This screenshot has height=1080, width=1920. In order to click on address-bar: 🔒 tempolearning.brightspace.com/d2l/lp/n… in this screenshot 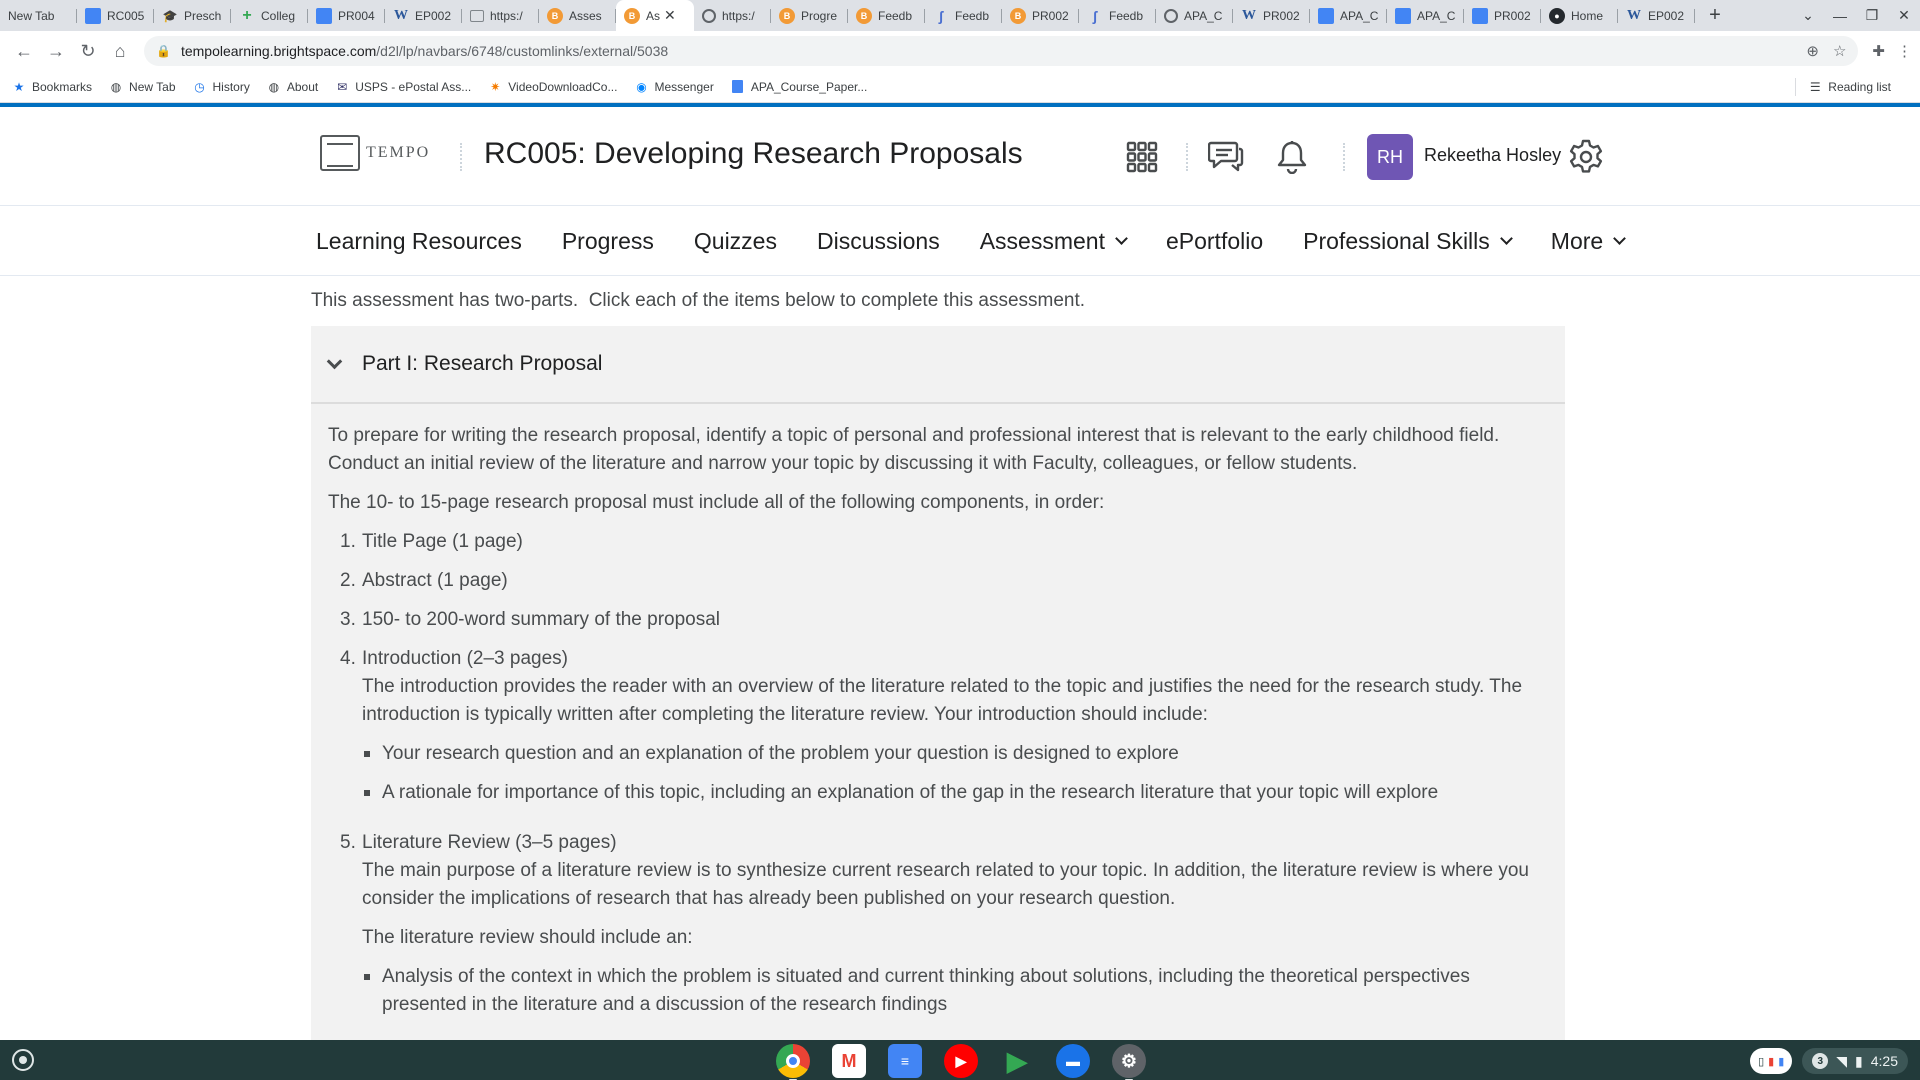, I will do `click(1001, 51)`.